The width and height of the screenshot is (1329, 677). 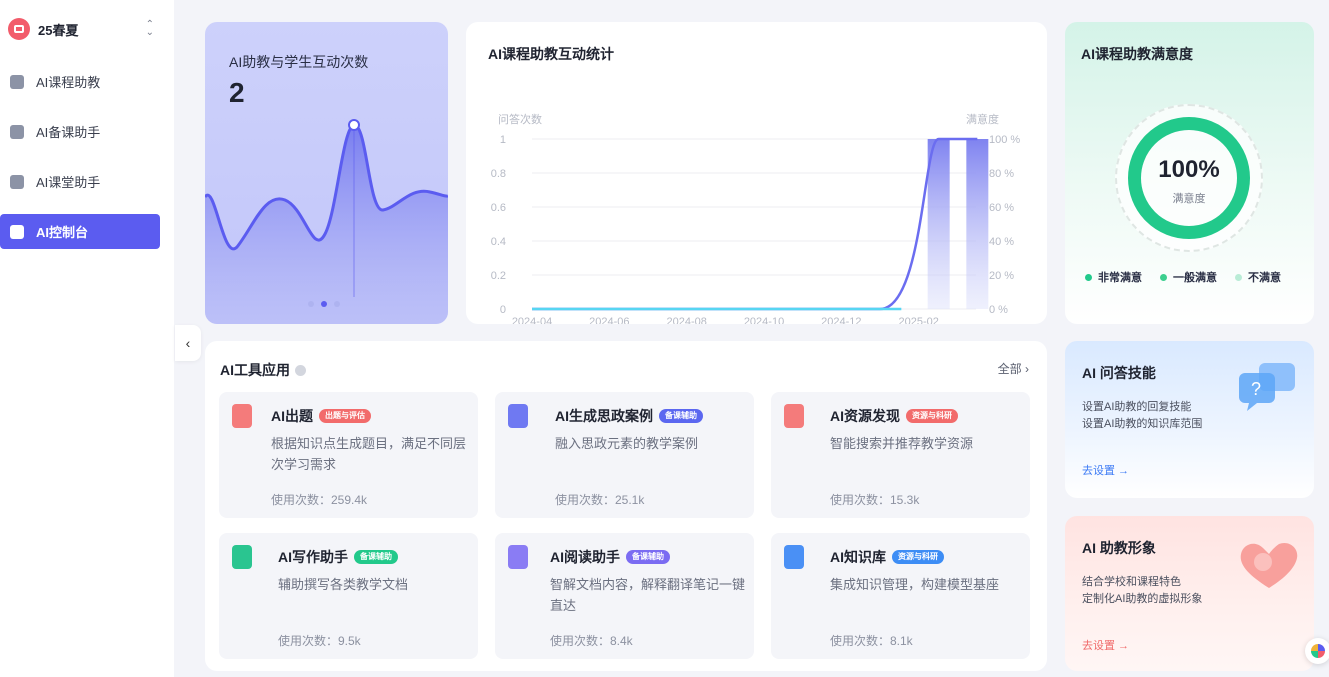 What do you see at coordinates (300, 370) in the screenshot?
I see `info-icon` at bounding box center [300, 370].